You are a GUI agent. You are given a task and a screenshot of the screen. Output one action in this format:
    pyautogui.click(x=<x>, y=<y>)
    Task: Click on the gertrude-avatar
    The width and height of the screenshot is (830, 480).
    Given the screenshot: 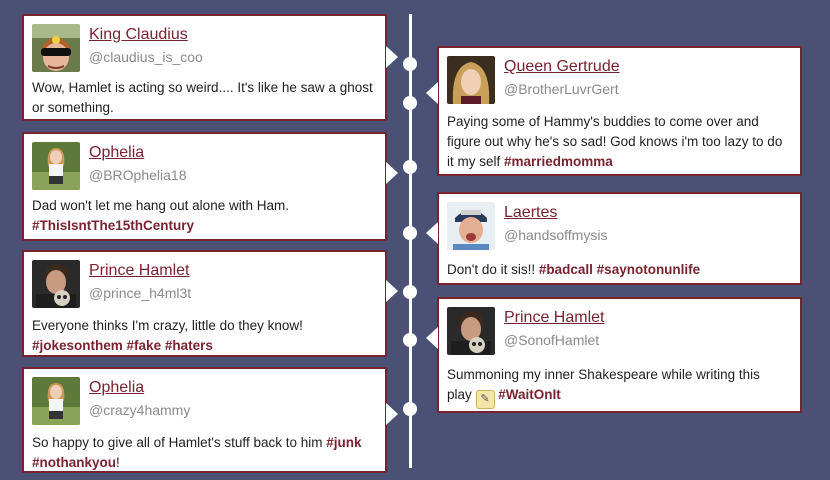 What is the action you would take?
    pyautogui.click(x=471, y=80)
    